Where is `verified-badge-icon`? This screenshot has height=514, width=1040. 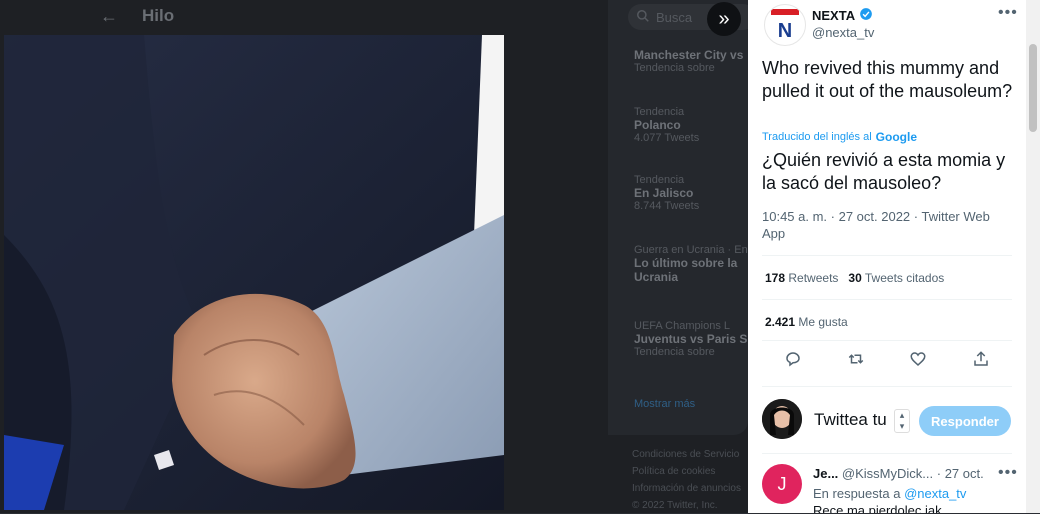 verified-badge-icon is located at coordinates (866, 15).